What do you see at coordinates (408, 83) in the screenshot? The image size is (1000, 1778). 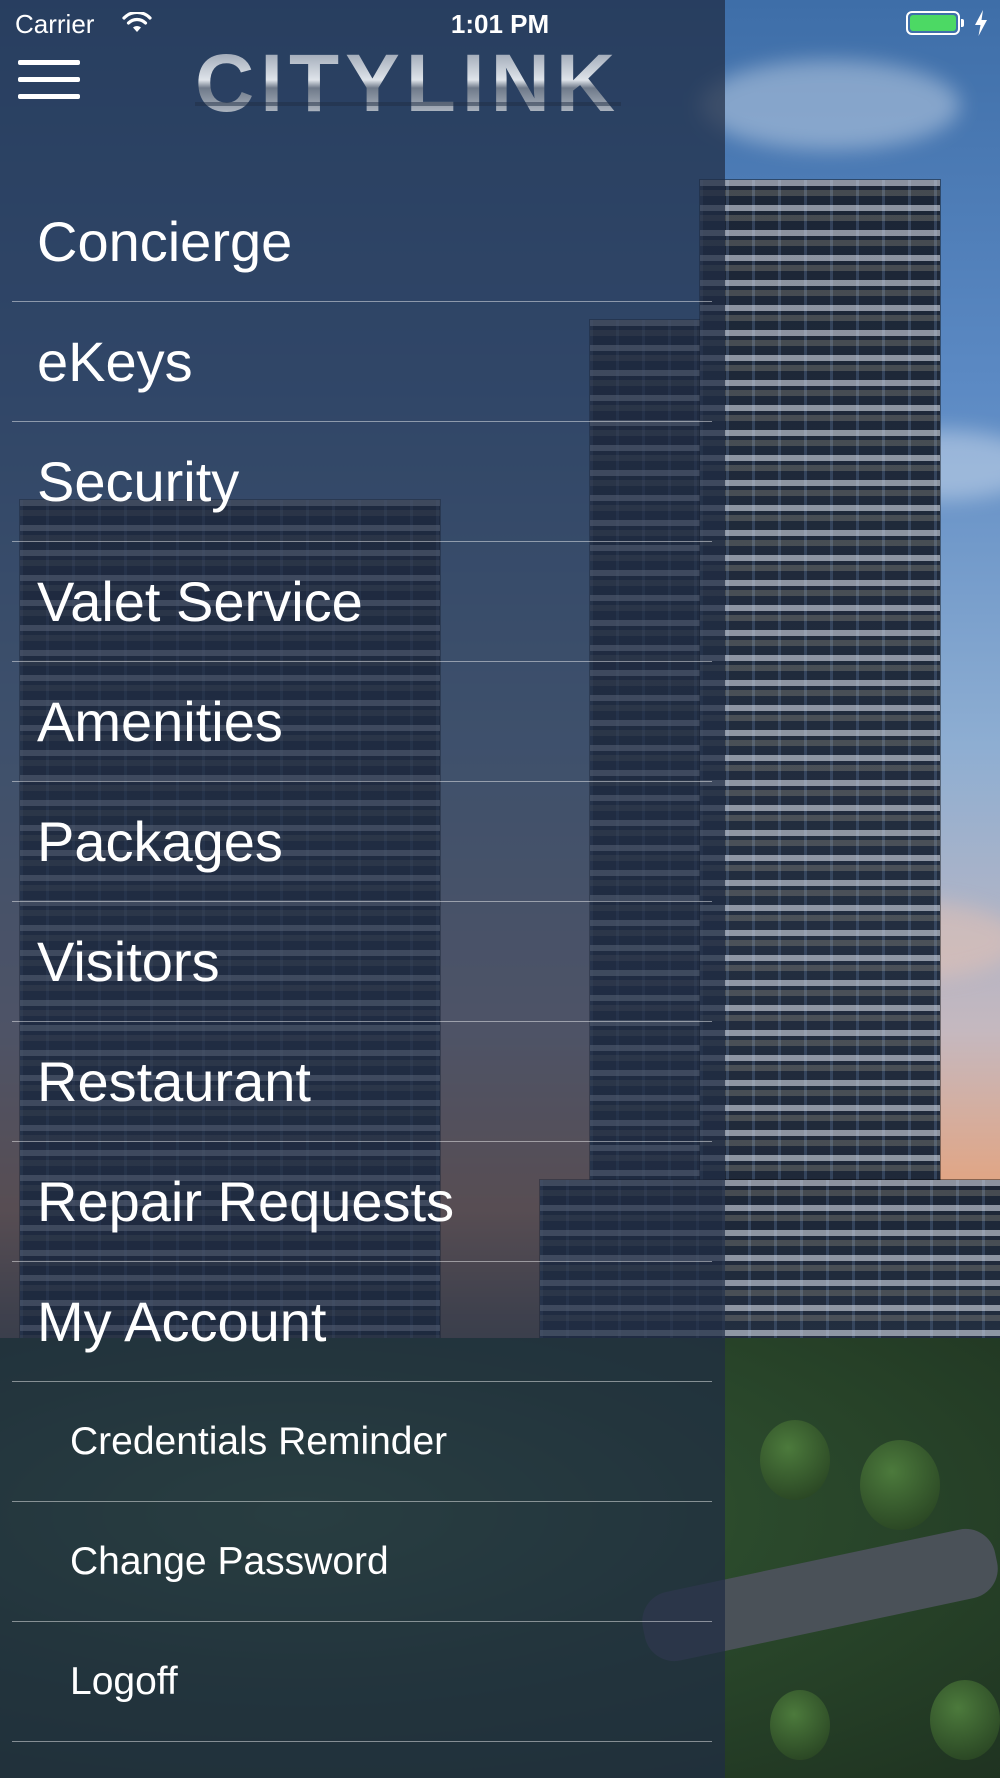 I see `citylink-logo: CITYLINK` at bounding box center [408, 83].